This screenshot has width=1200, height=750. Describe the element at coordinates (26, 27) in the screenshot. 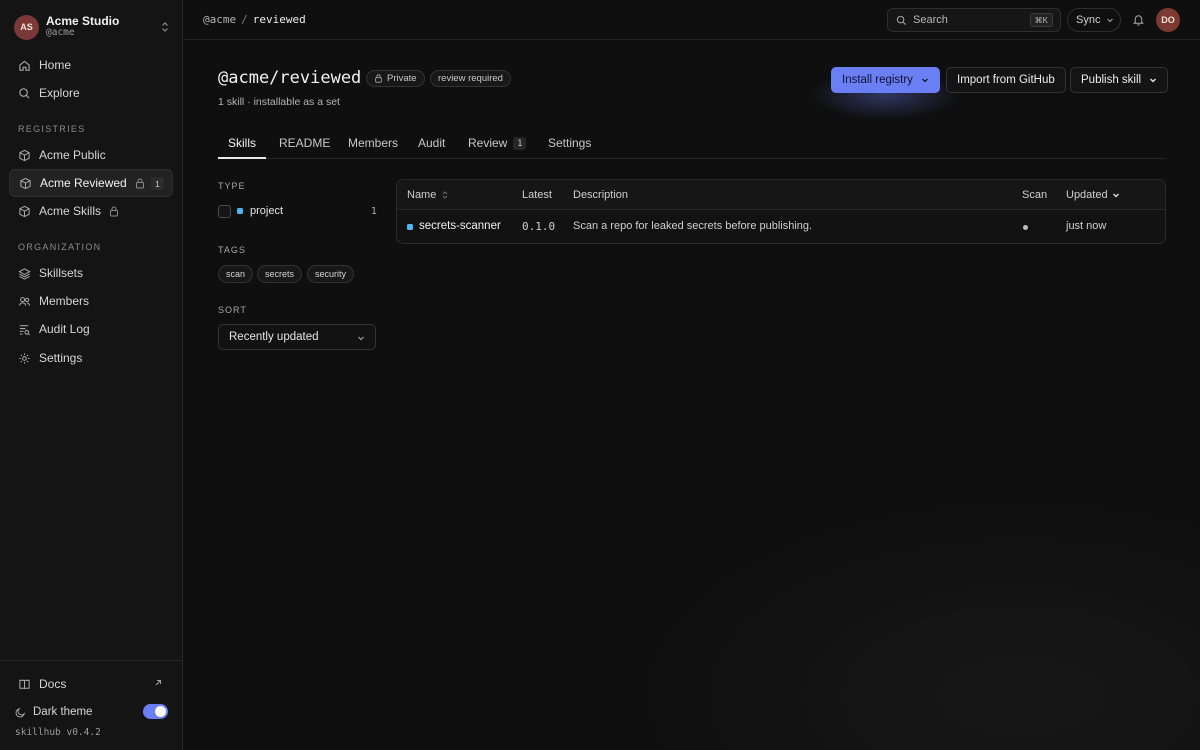

I see `workspace-avatar: AS` at that location.